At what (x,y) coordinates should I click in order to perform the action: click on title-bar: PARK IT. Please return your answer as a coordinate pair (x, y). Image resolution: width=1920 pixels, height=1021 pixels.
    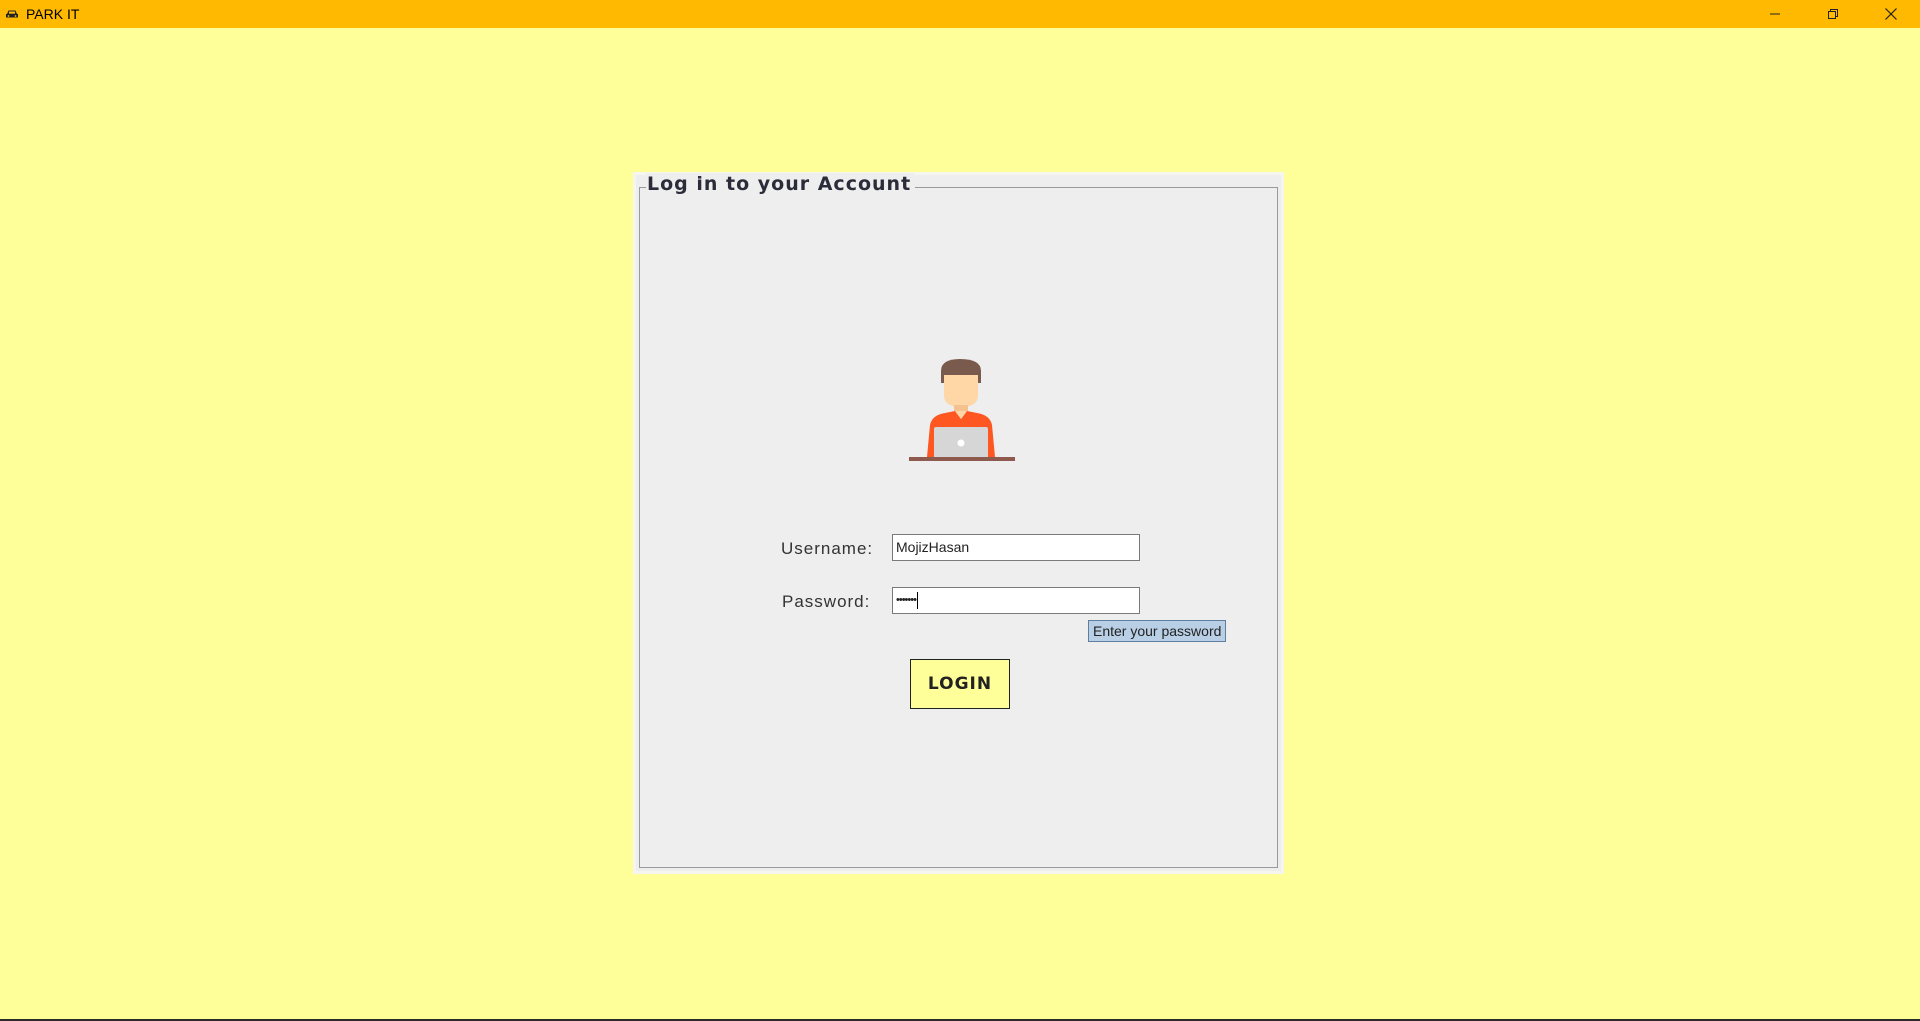
    Looking at the image, I should click on (960, 14).